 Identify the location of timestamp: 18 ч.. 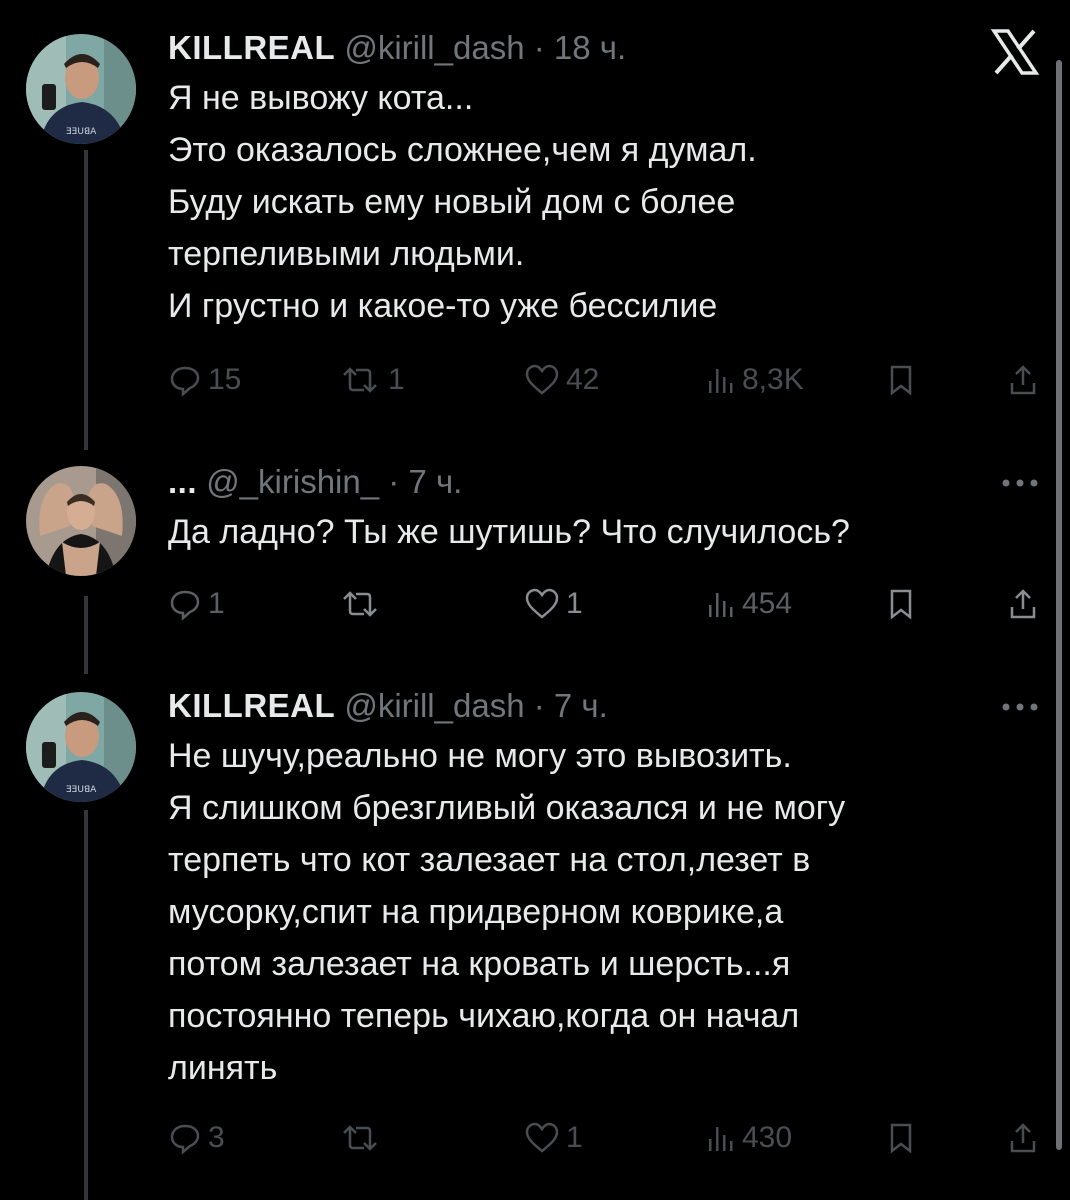
(590, 47).